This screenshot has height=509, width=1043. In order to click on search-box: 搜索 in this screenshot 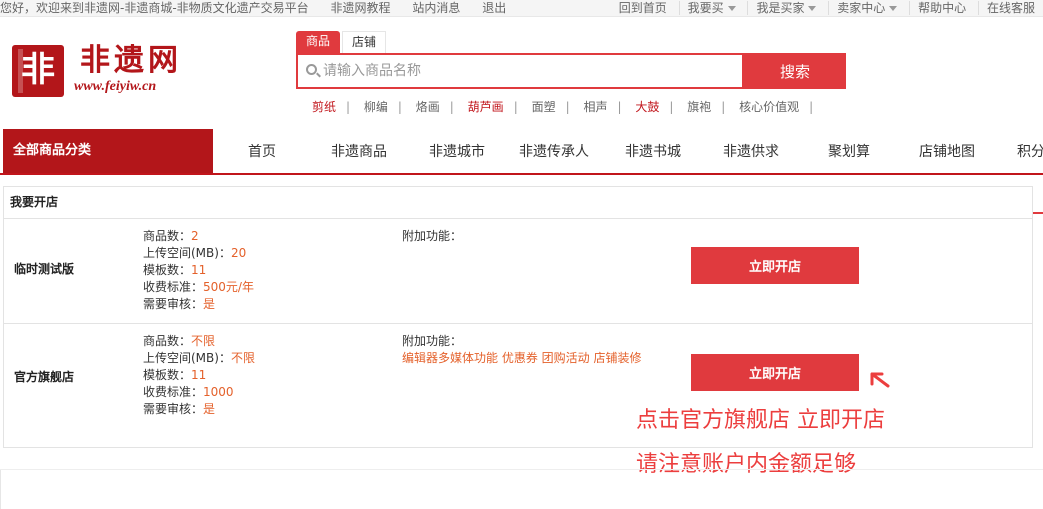, I will do `click(571, 71)`.